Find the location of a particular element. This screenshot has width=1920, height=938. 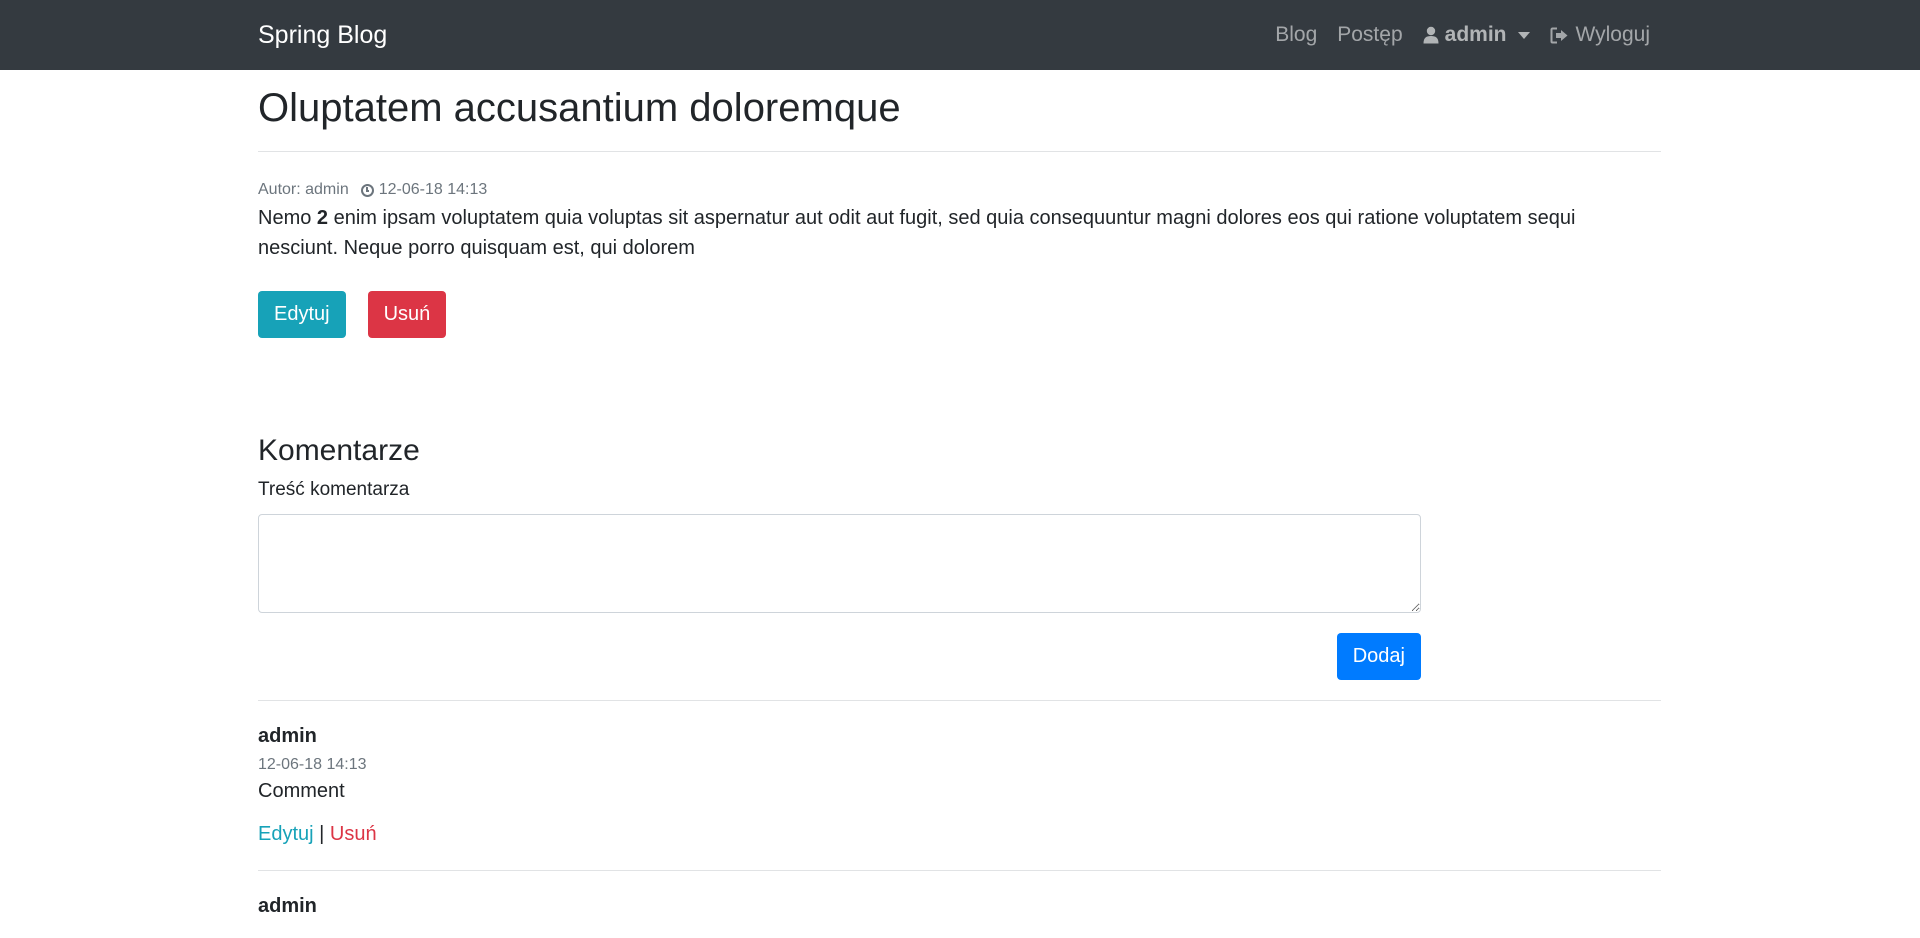

sign-out-icon is located at coordinates (1559, 35).